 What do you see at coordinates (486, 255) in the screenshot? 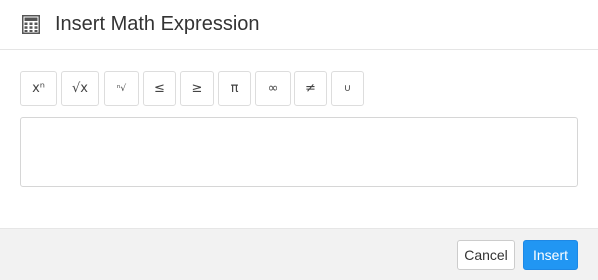
I see `cancel-button: Cancel` at bounding box center [486, 255].